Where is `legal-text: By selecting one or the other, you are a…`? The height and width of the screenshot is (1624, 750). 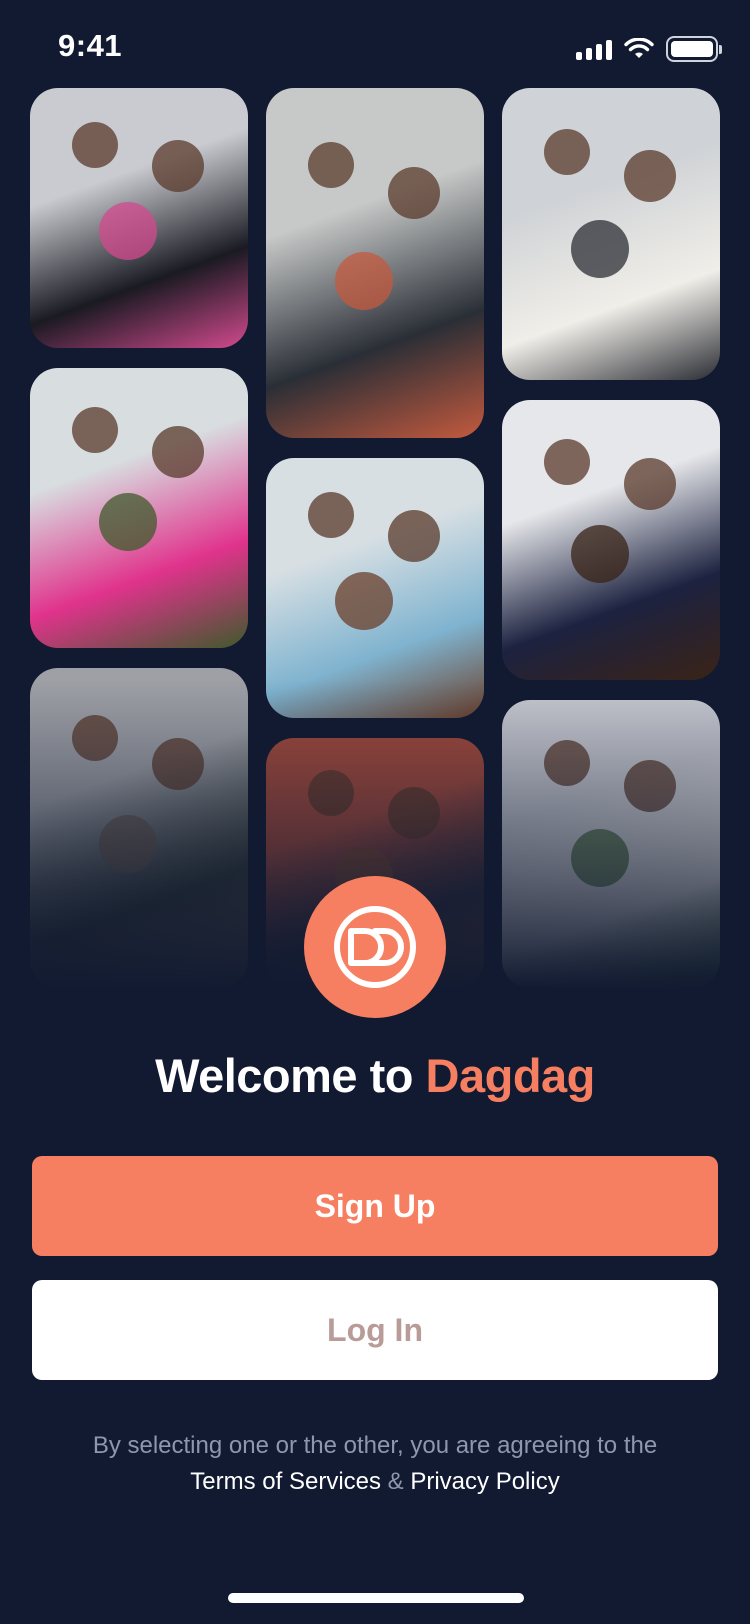
legal-text: By selecting one or the other, you are a… is located at coordinates (375, 1445).